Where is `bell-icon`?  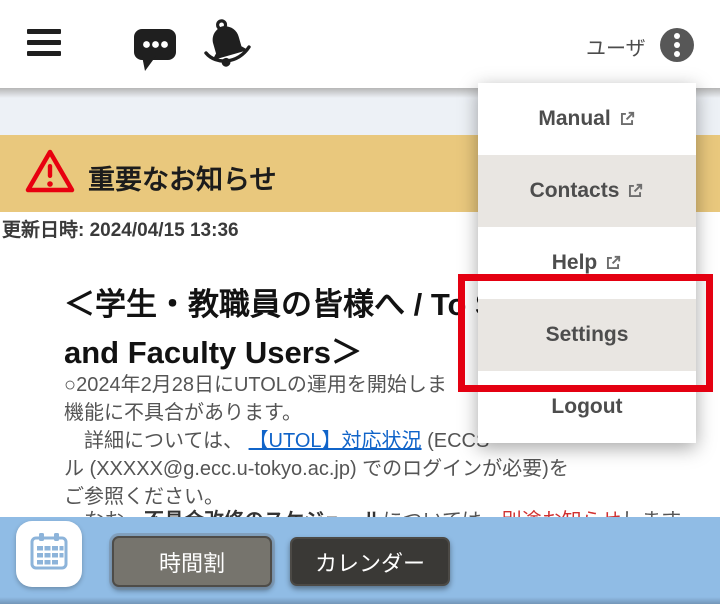 bell-icon is located at coordinates (227, 46).